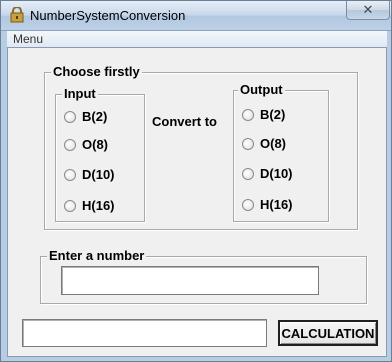  I want to click on title-bar: NumberSystemConversion ✕, so click(196, 16).